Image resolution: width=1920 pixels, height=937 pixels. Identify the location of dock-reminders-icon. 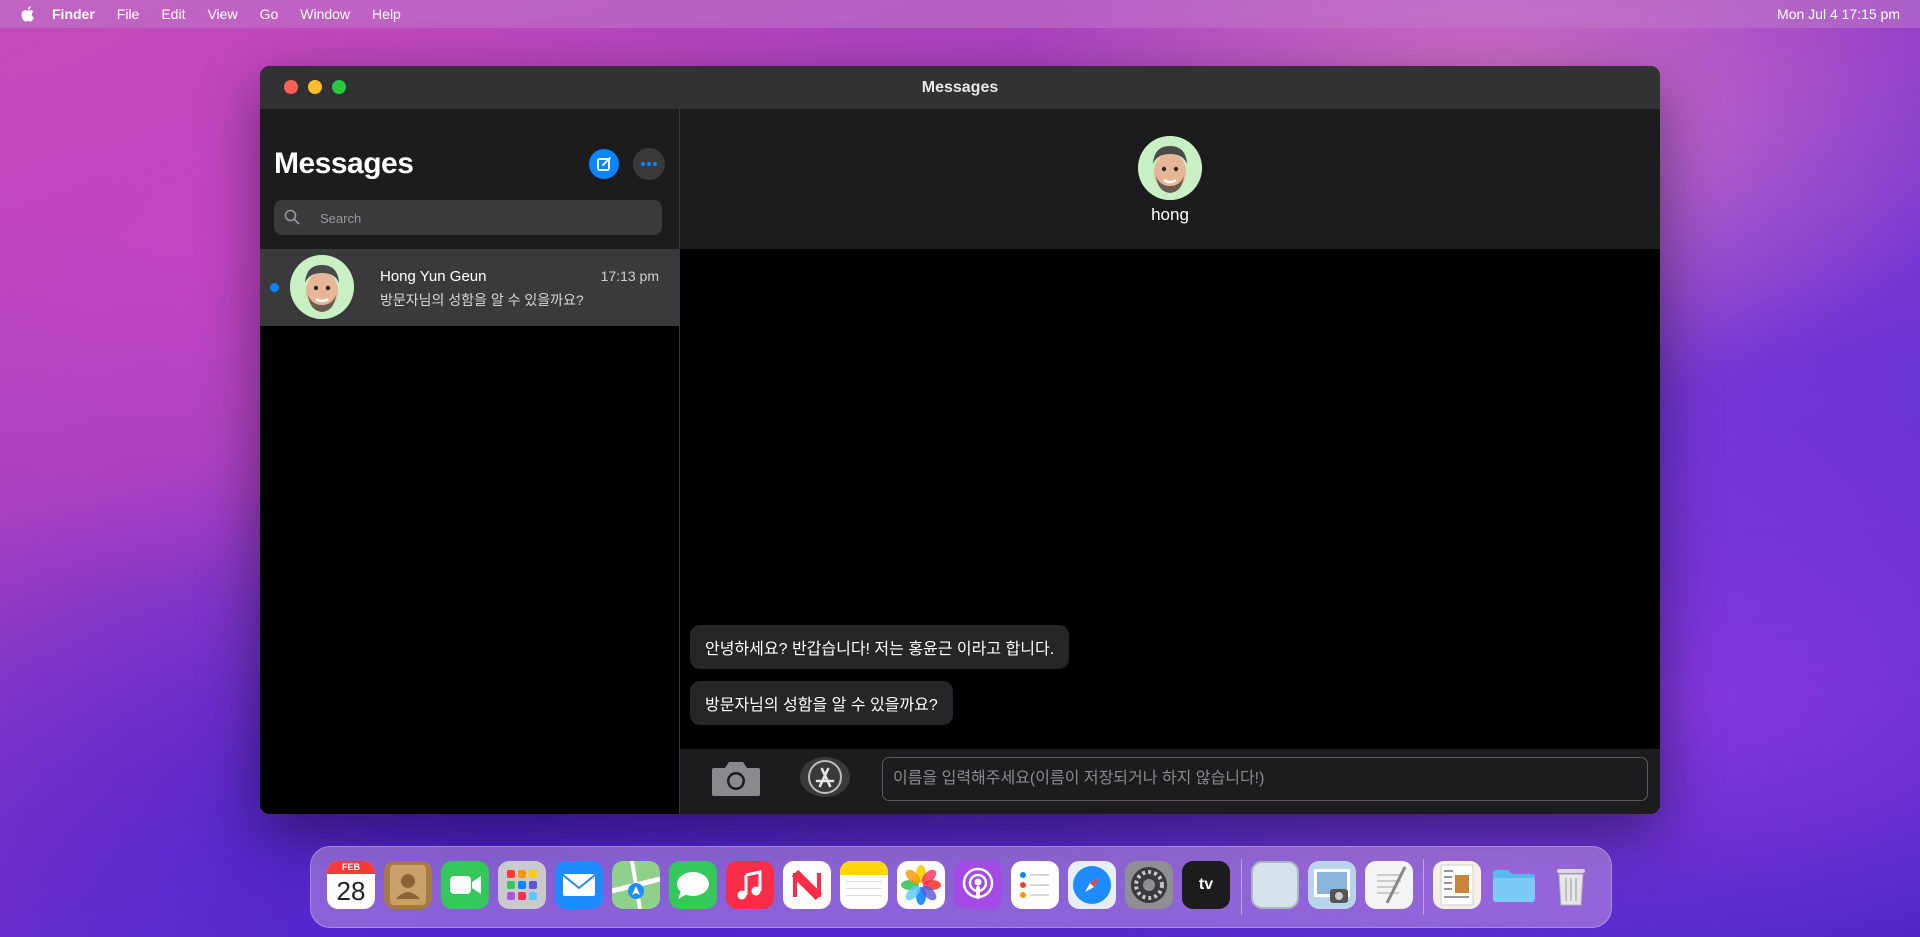
(1035, 885).